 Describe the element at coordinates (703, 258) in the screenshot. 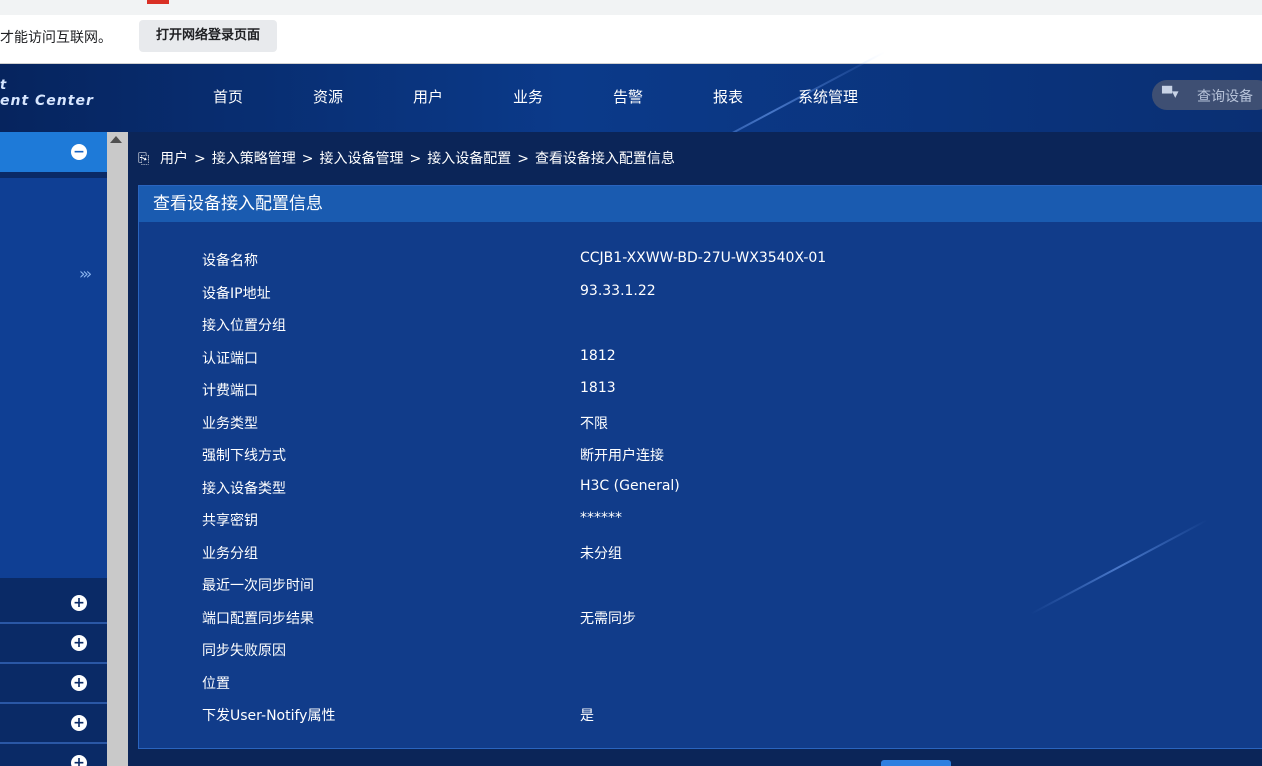

I see `info-value: CCJB1-XXWW-BD-27U-WX3540X-01` at that location.